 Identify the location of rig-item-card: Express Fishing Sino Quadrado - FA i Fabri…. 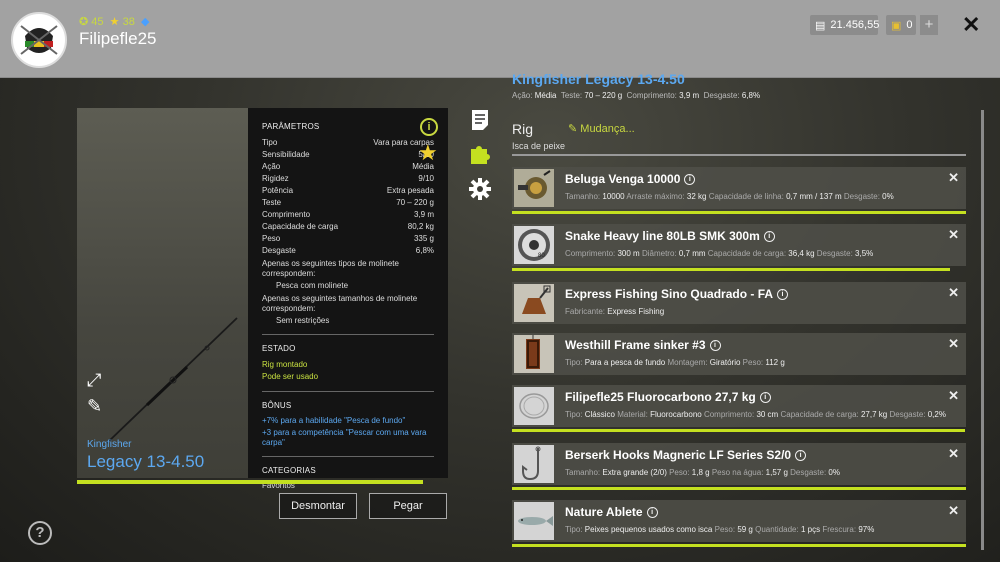
(739, 303).